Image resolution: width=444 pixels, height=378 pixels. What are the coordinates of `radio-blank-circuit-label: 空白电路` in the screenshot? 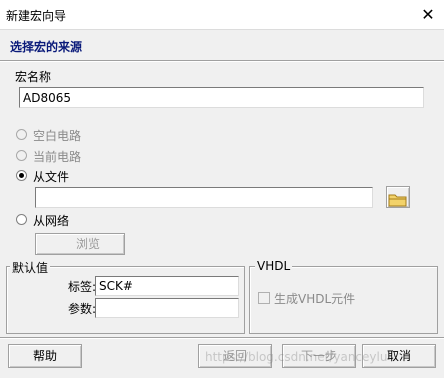 It's located at (57, 136).